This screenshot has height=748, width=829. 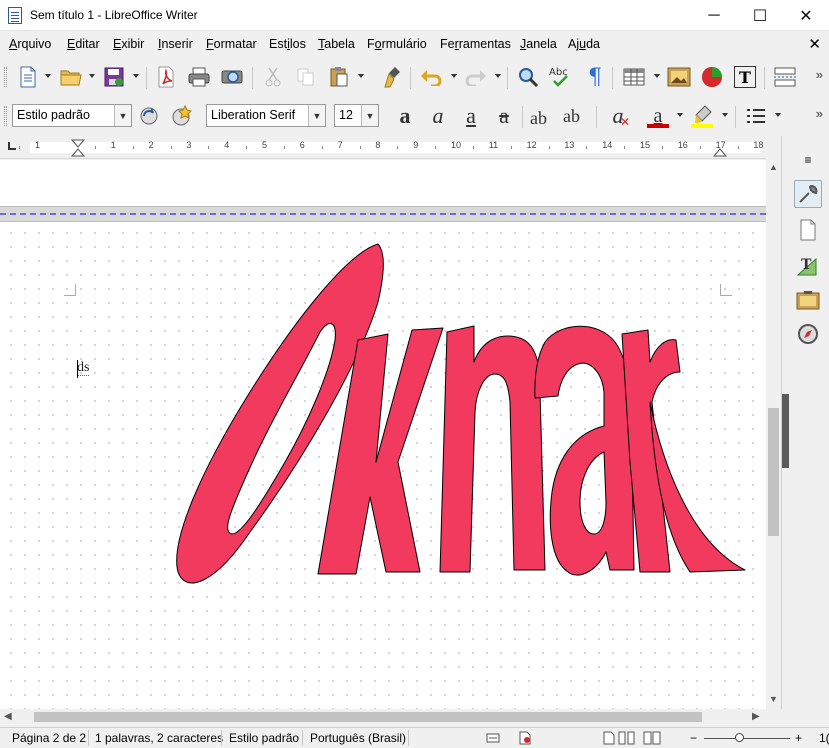 What do you see at coordinates (114, 77) in the screenshot?
I see `save-icon` at bounding box center [114, 77].